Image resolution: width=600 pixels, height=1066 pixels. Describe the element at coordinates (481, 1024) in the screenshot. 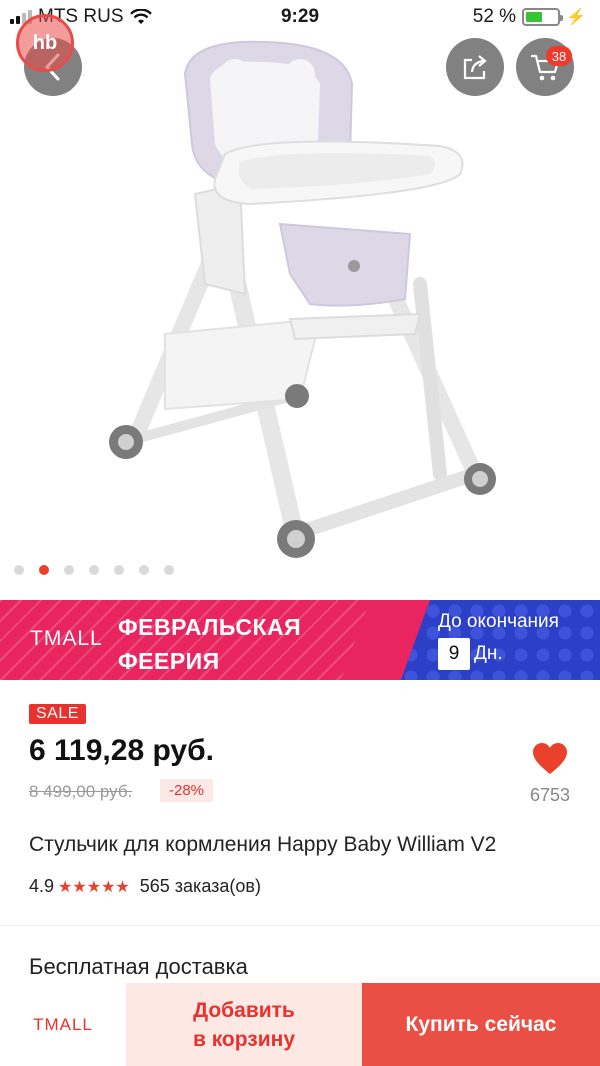

I see `buy-now-button: Купить сейчас` at that location.